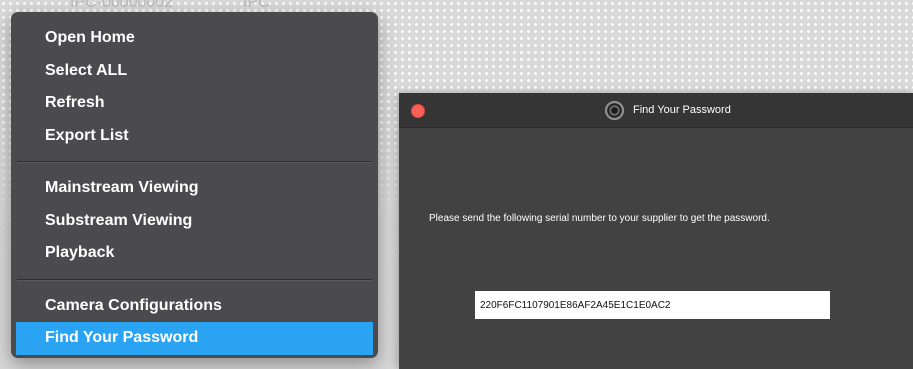 This screenshot has height=369, width=913. What do you see at coordinates (194, 338) in the screenshot?
I see `menu-item-find-your-password: Find Your Password` at bounding box center [194, 338].